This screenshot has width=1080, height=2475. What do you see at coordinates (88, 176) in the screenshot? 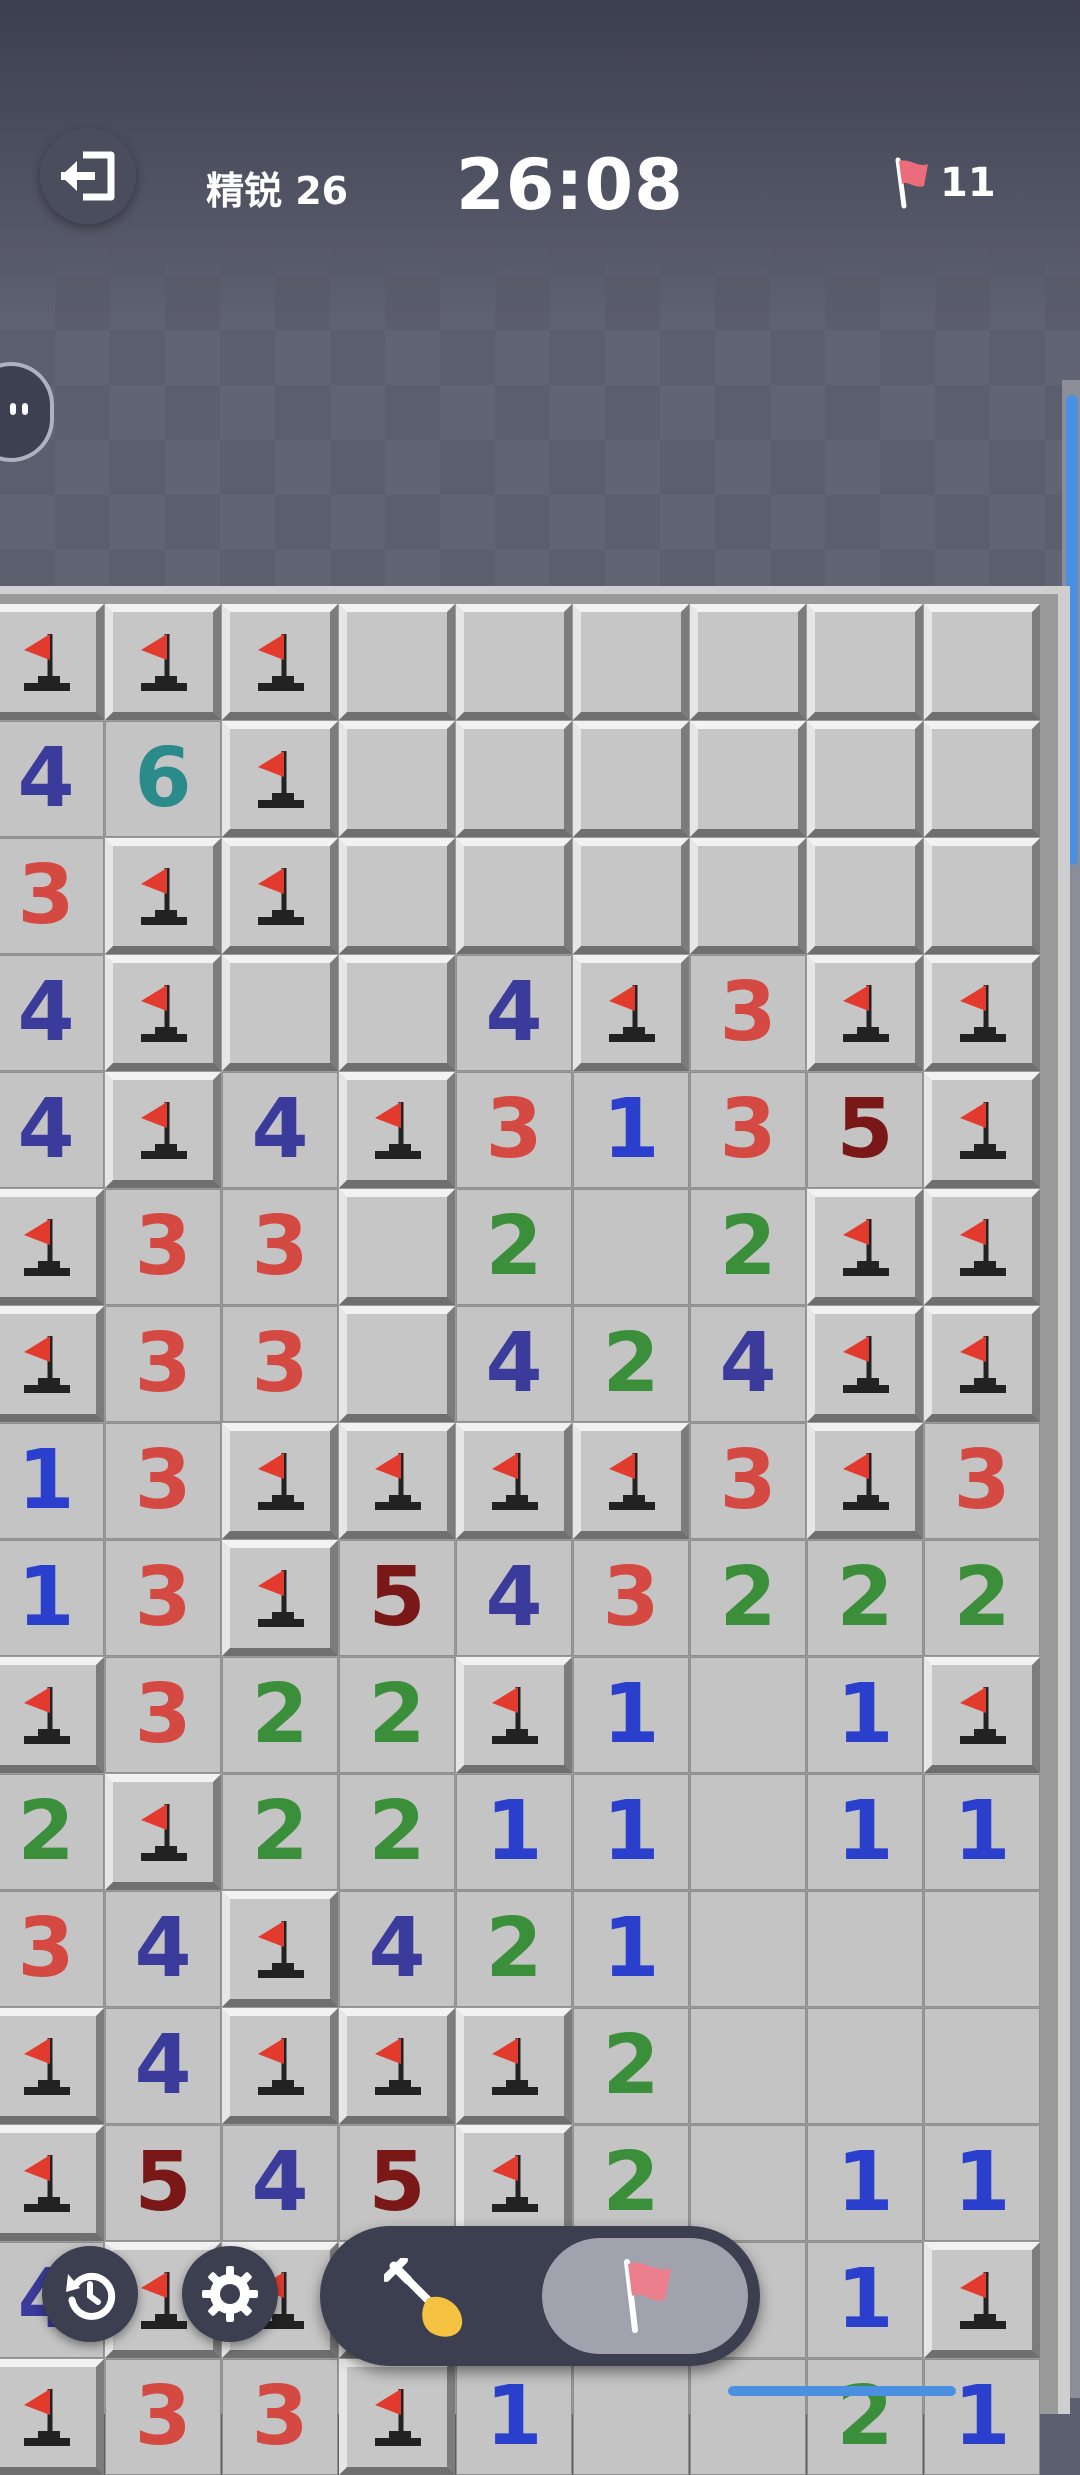
I see `exit-button` at bounding box center [88, 176].